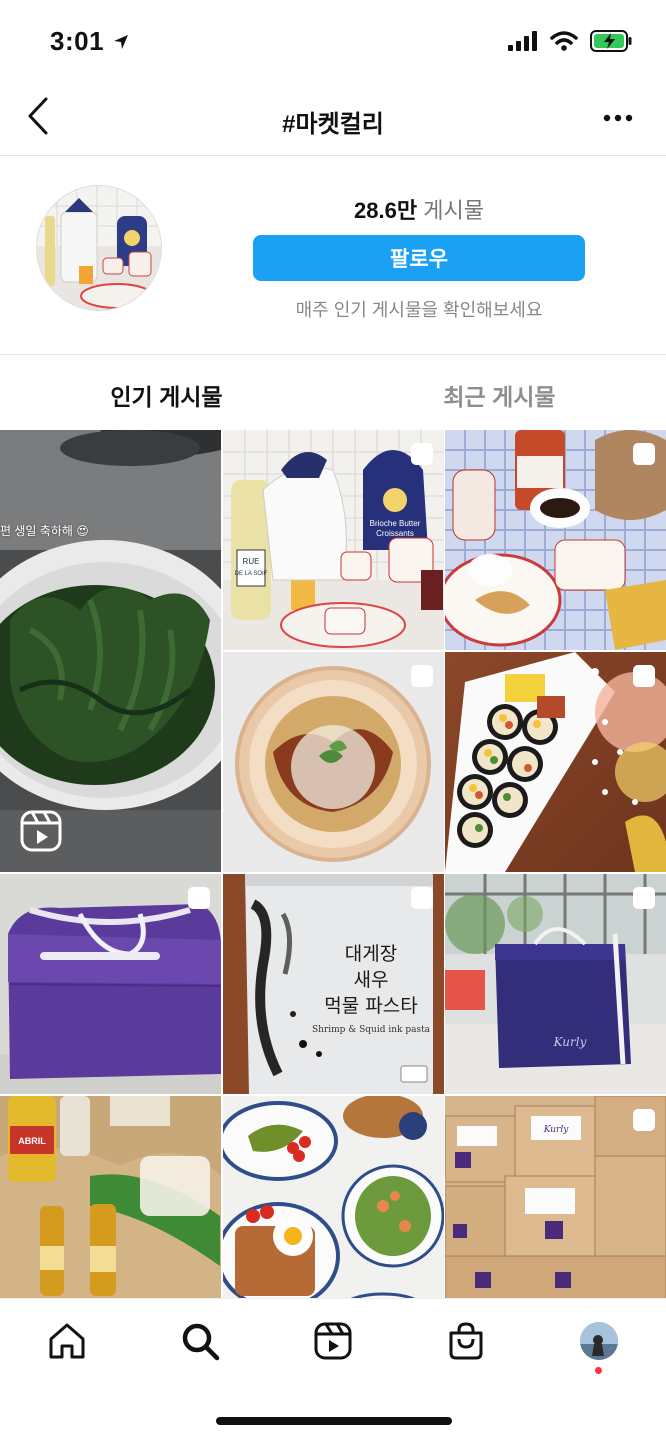 This screenshot has height=1440, width=666. Describe the element at coordinates (555, 762) in the screenshot. I see `post-thumbnail-kimbap` at that location.